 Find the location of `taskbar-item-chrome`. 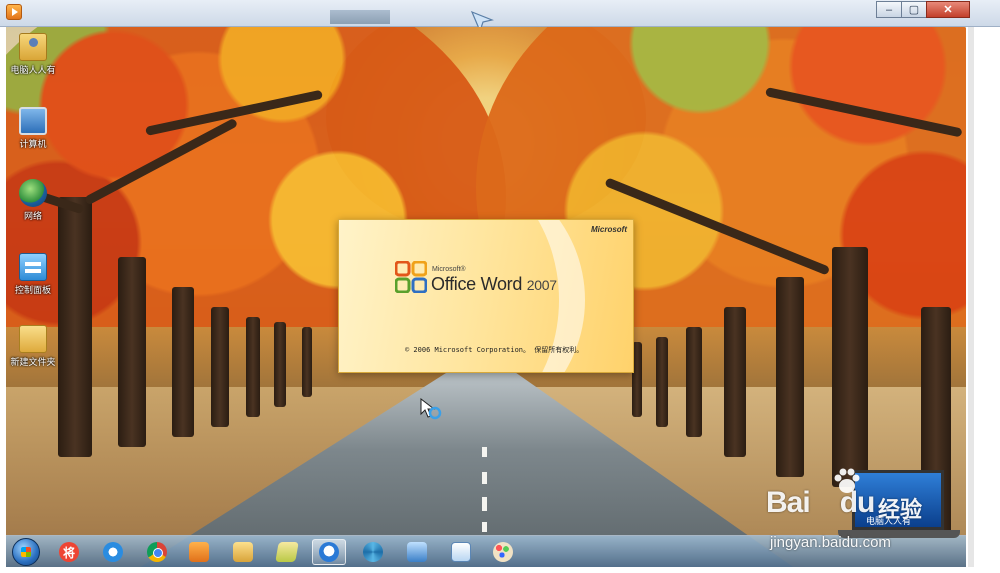

taskbar-item-chrome is located at coordinates (157, 552).